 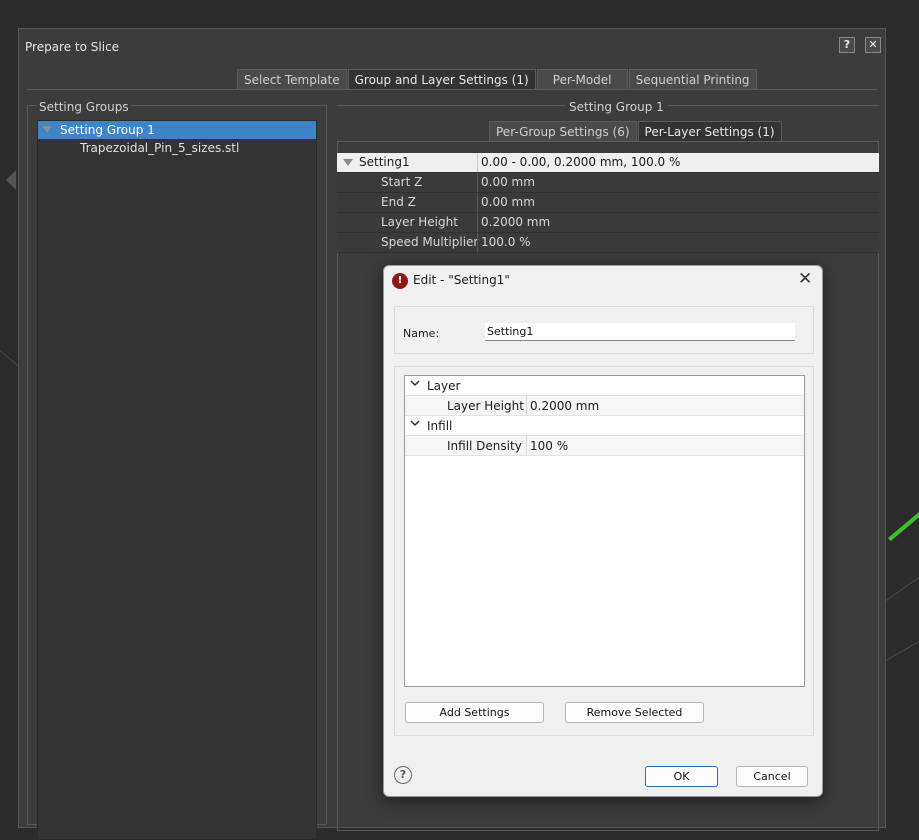 What do you see at coordinates (873, 45) in the screenshot?
I see `close-button: ✕` at bounding box center [873, 45].